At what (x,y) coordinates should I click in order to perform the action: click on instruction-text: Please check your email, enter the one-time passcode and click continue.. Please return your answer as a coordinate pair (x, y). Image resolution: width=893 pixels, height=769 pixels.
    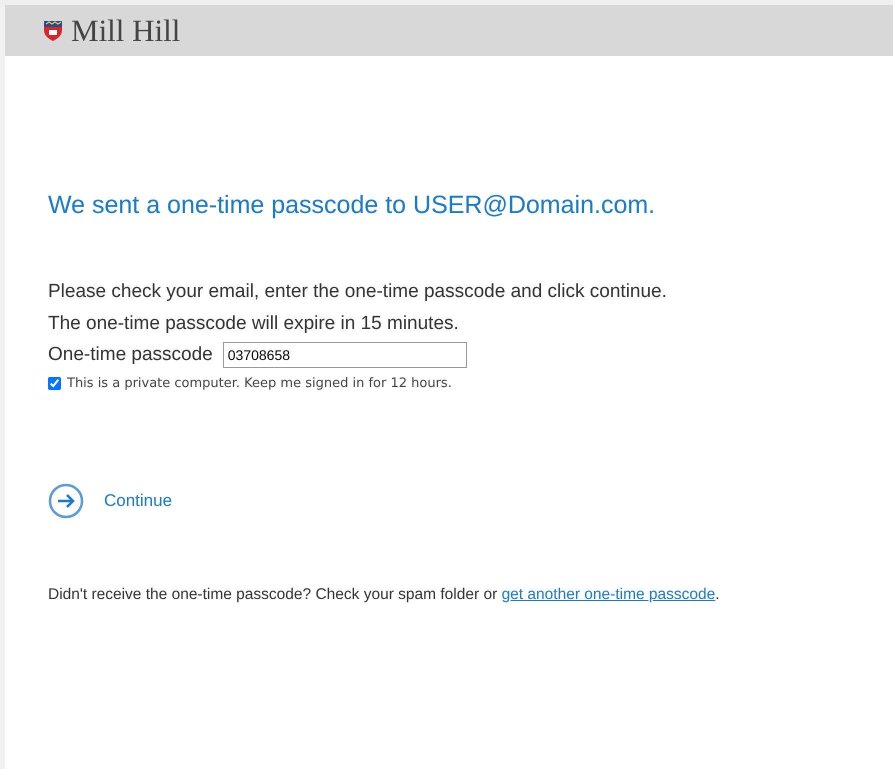
    Looking at the image, I should click on (358, 292).